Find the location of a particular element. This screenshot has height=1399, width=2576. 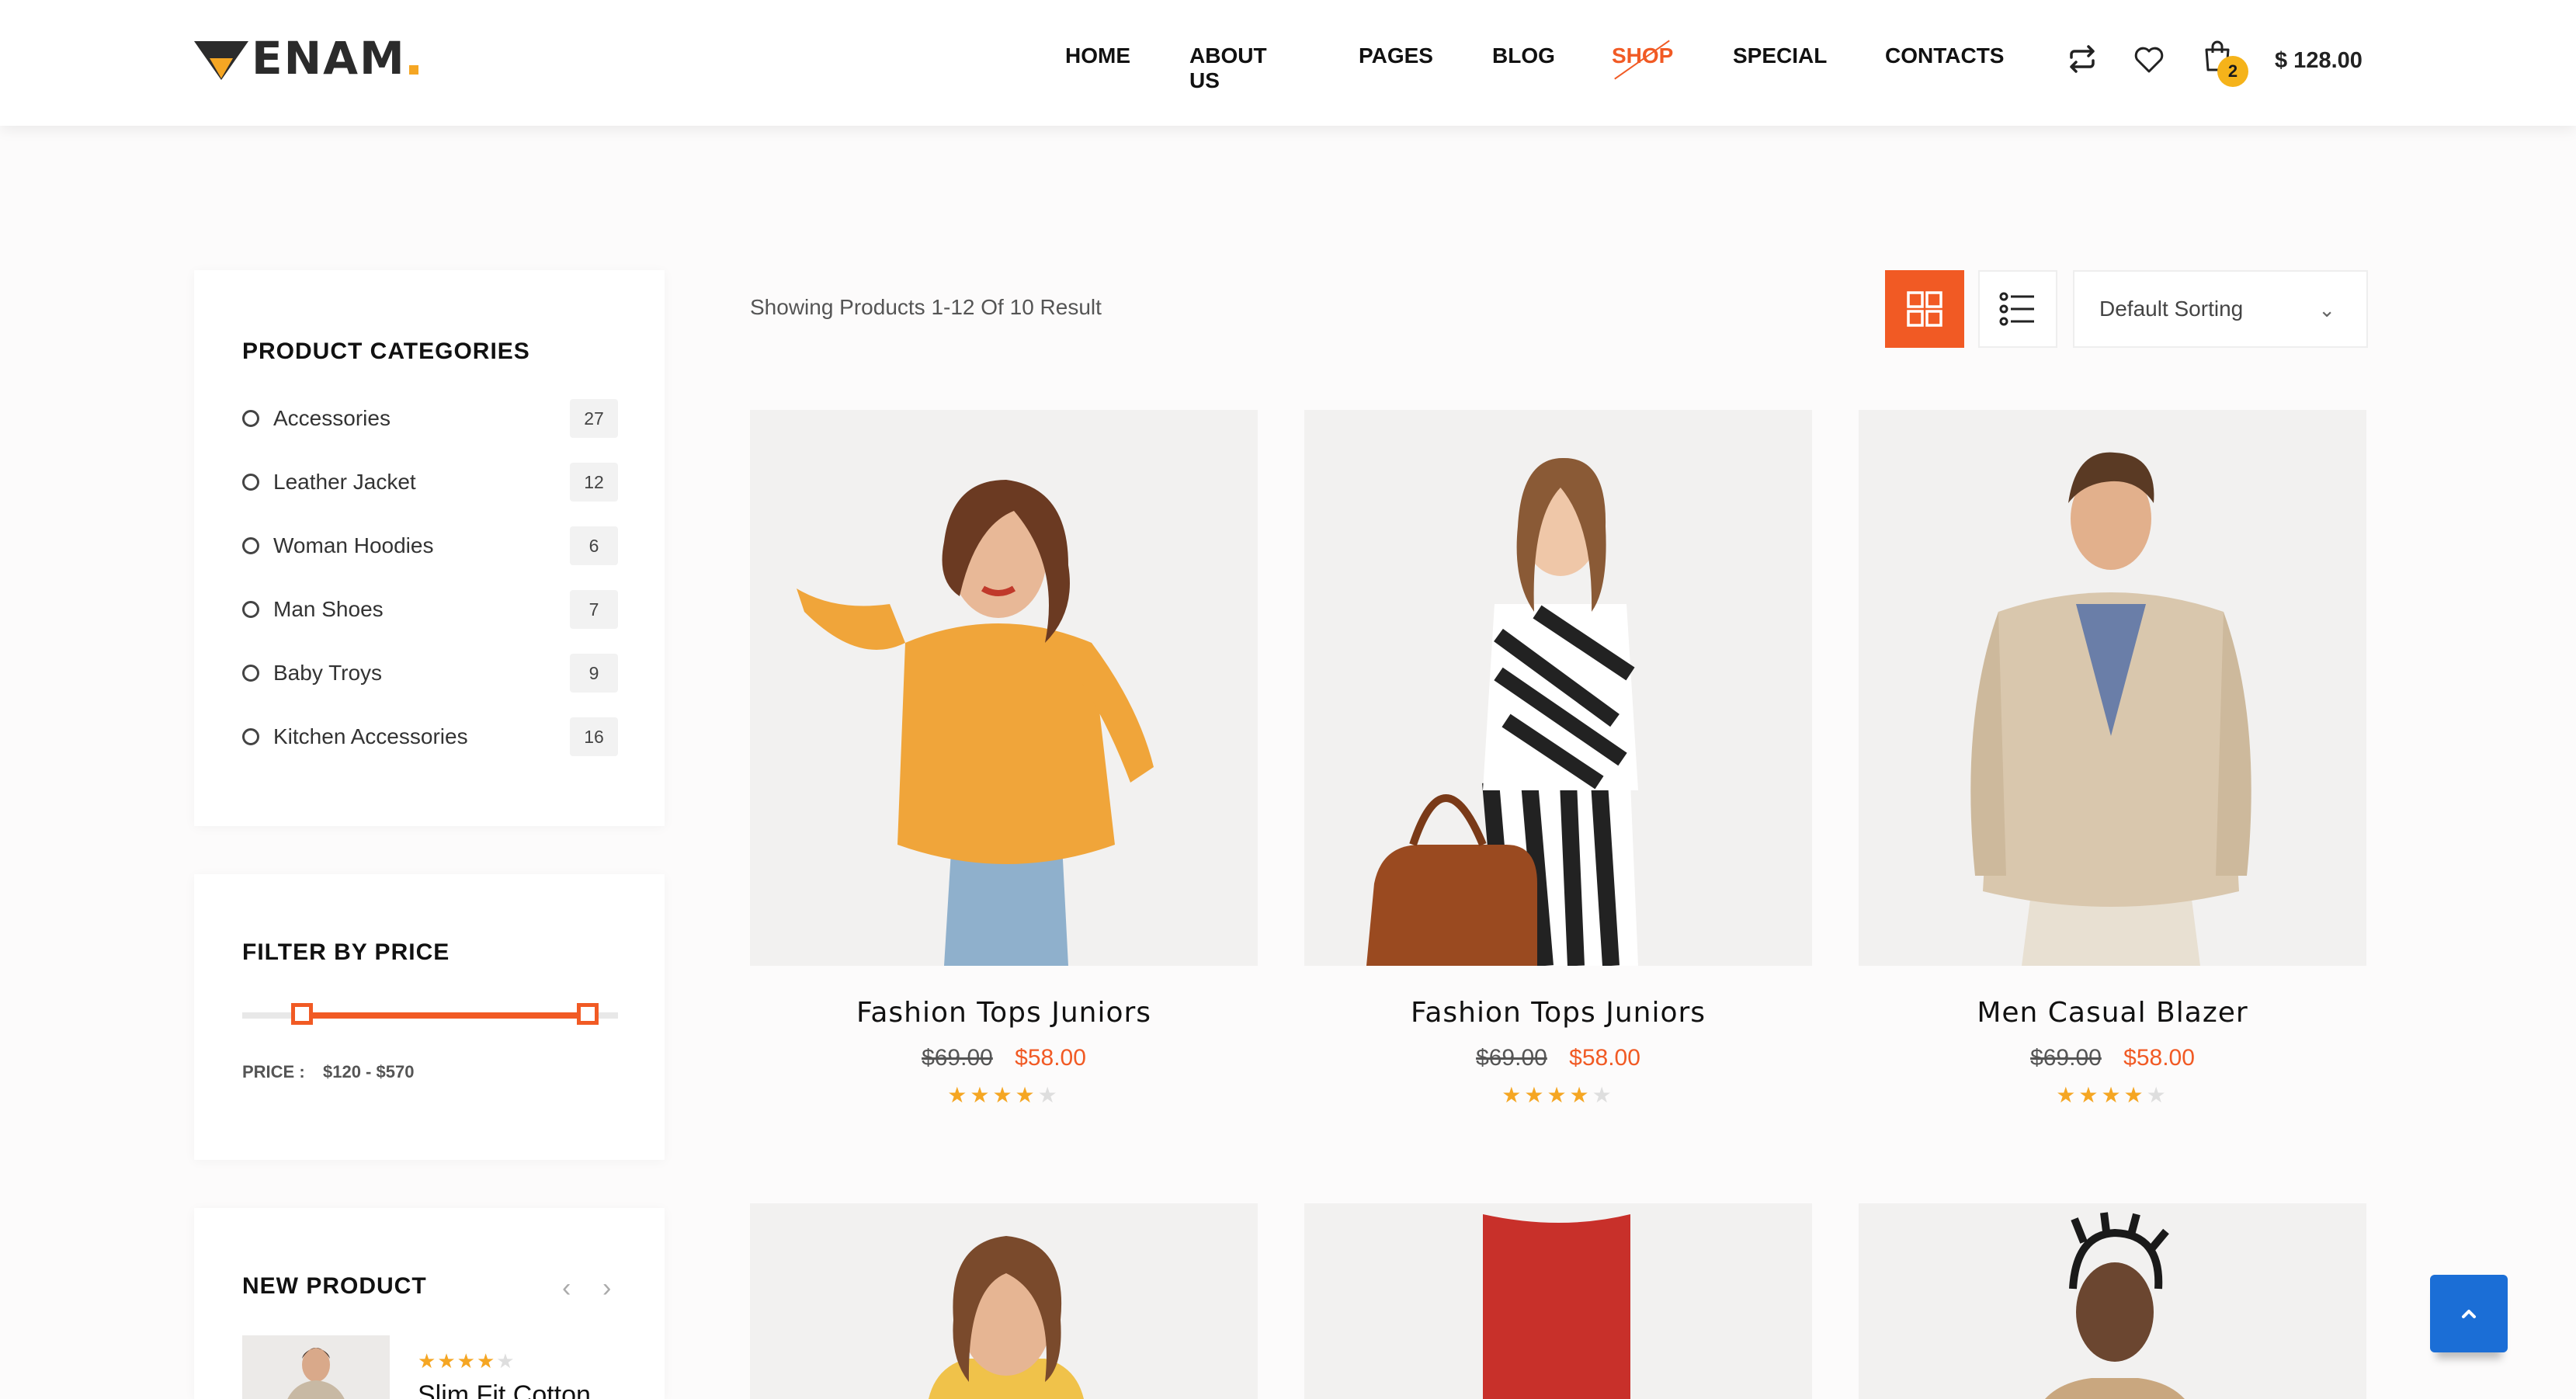

category-count: 7 is located at coordinates (594, 609).